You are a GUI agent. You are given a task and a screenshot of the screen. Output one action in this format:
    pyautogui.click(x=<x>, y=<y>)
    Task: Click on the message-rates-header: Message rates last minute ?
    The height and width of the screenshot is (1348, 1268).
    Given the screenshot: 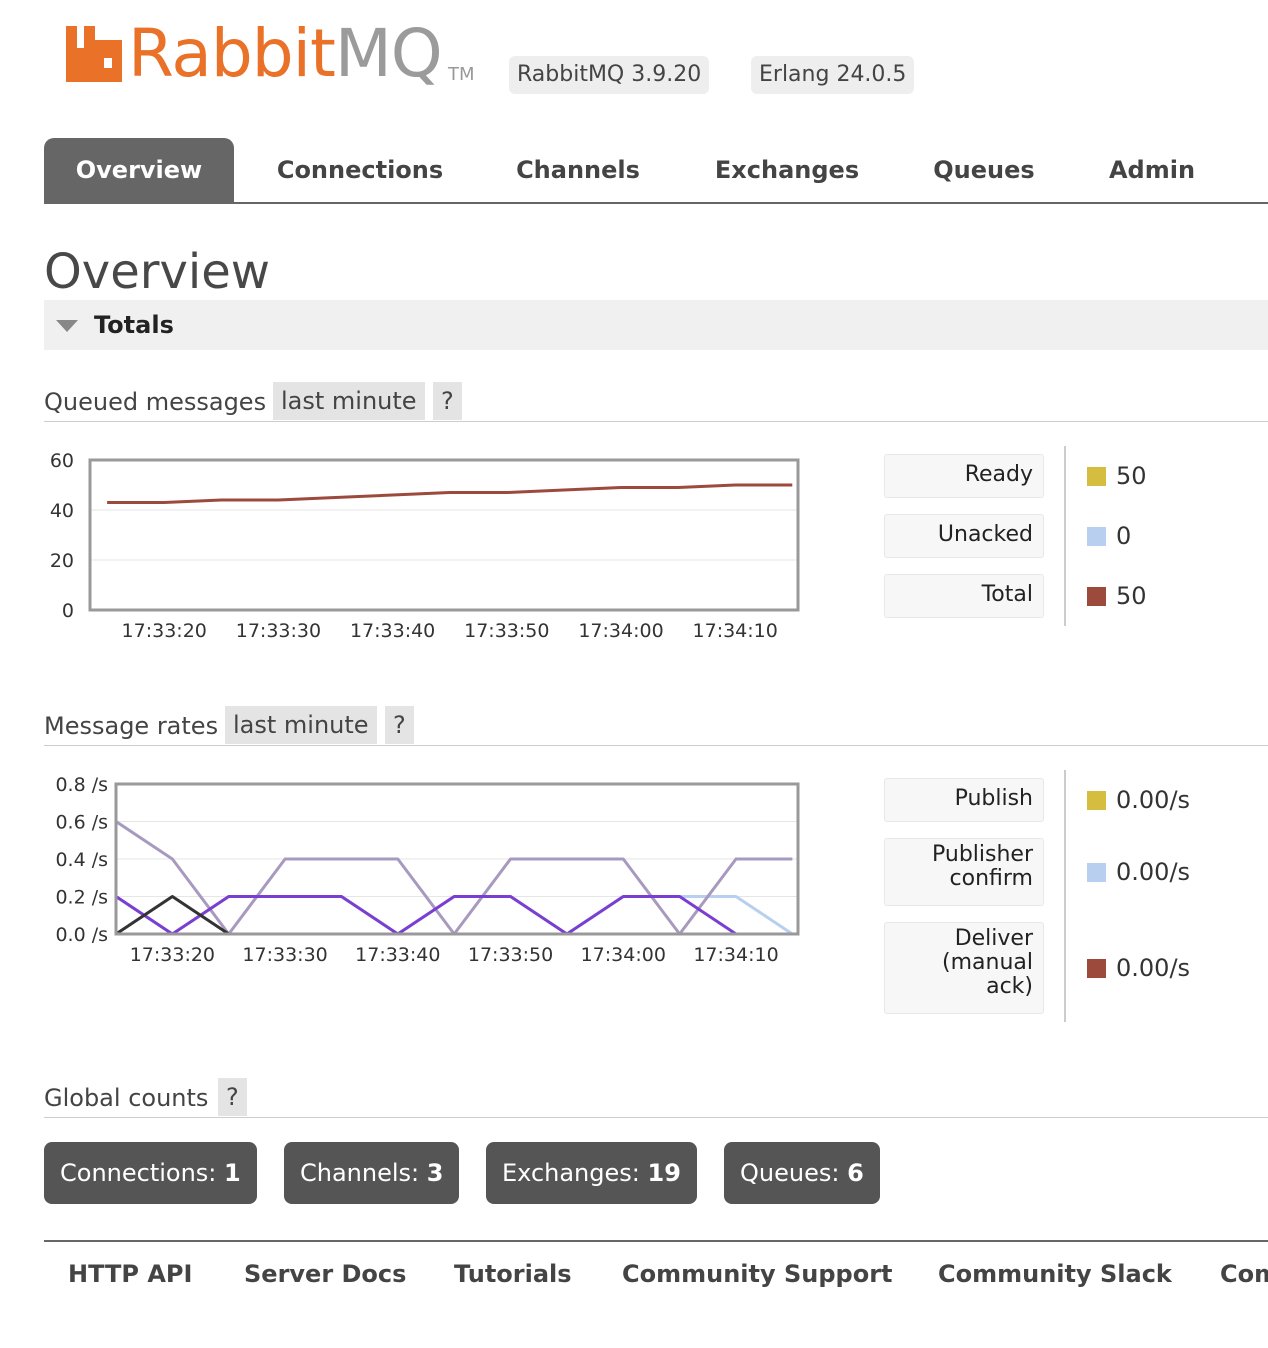 What is the action you would take?
    pyautogui.click(x=656, y=726)
    